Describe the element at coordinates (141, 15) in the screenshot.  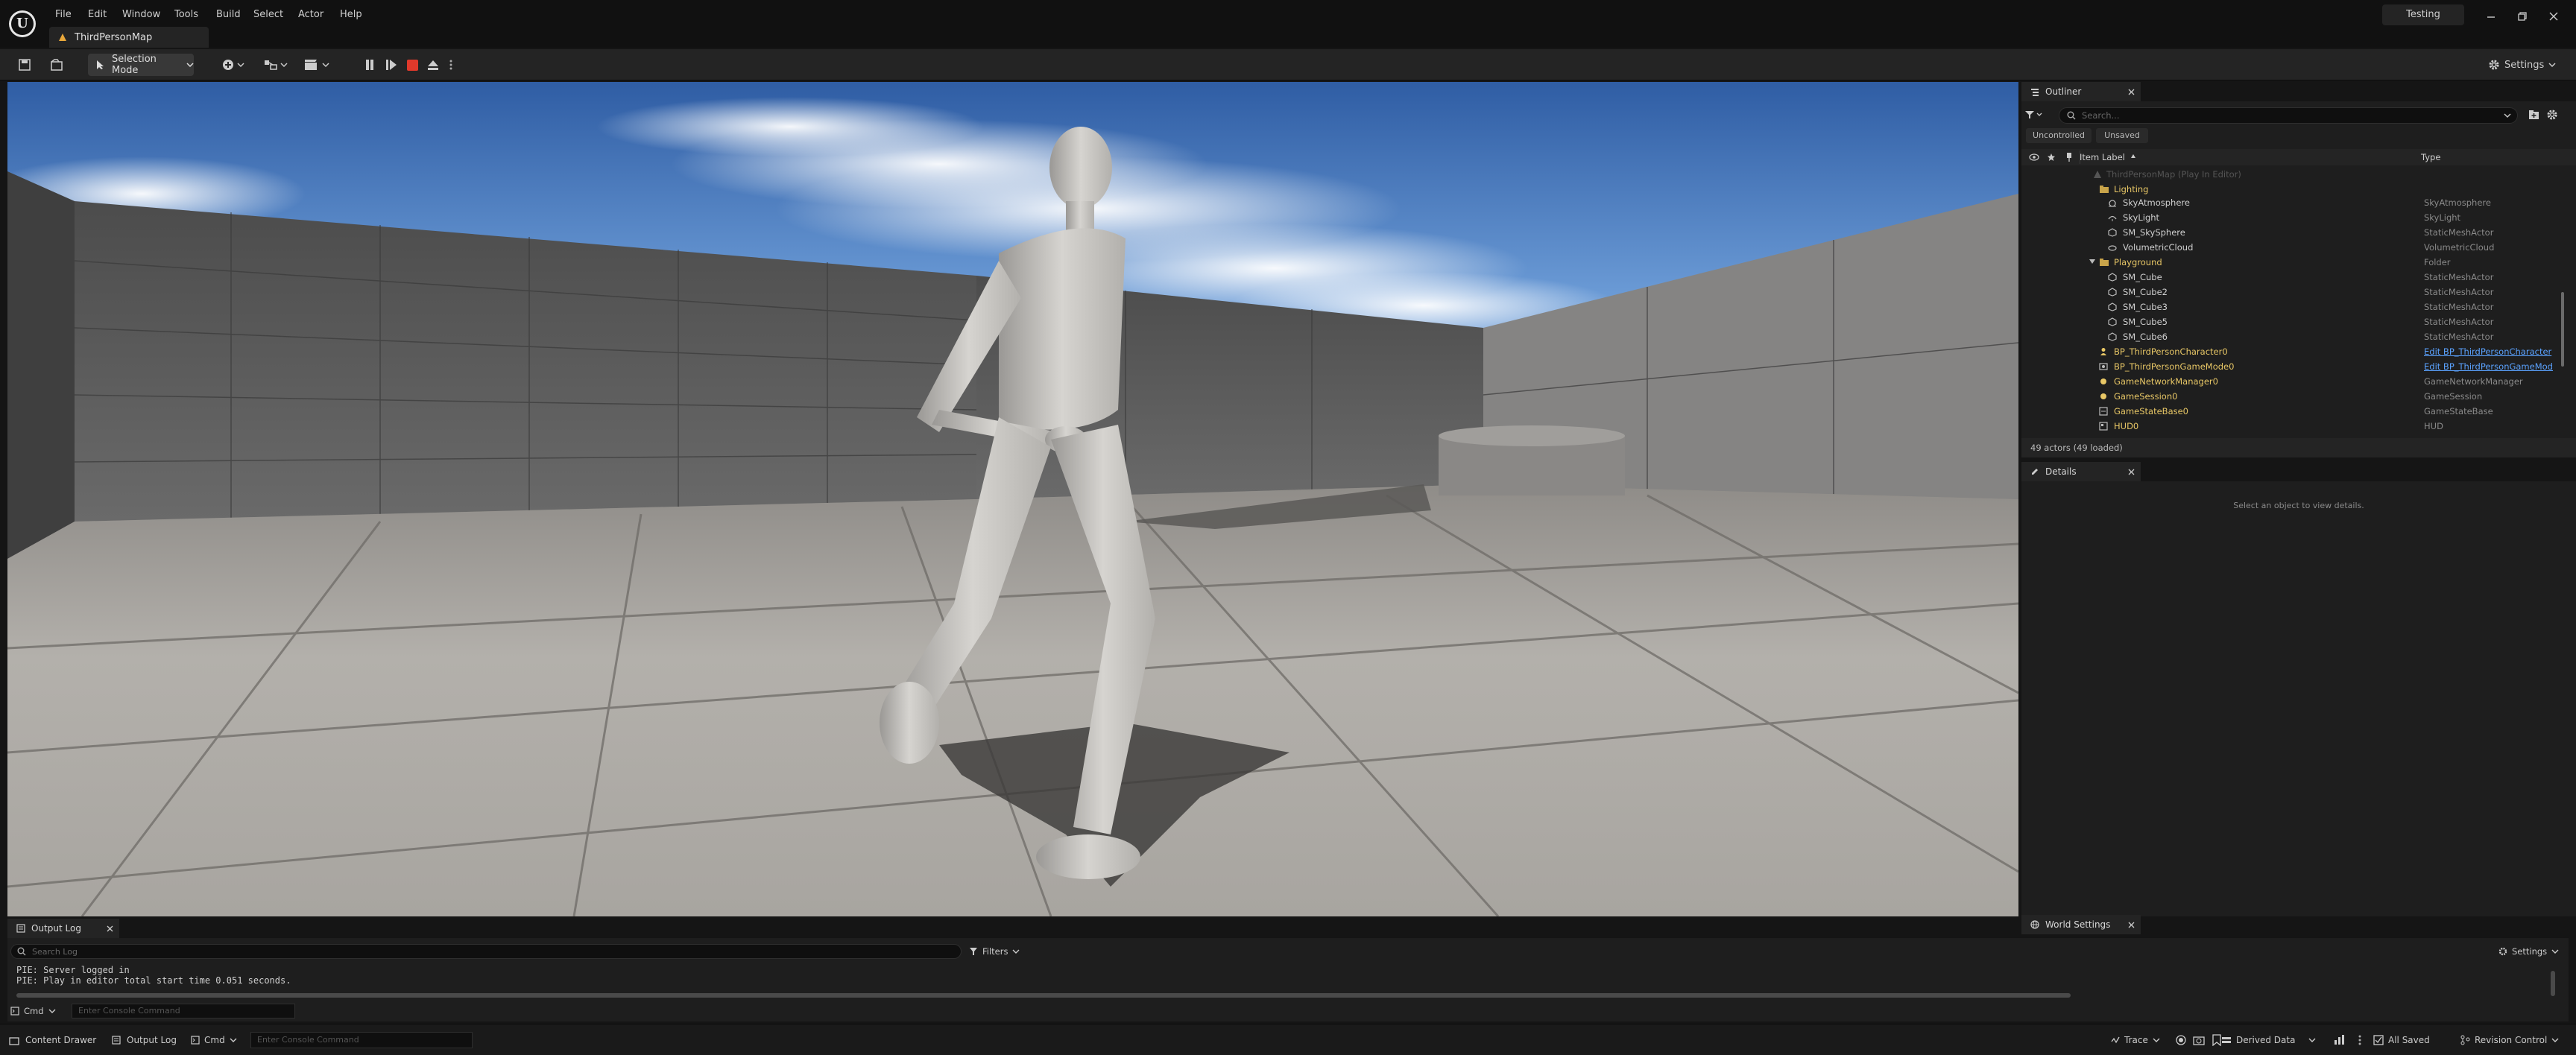
I see `menu-window: Window` at that location.